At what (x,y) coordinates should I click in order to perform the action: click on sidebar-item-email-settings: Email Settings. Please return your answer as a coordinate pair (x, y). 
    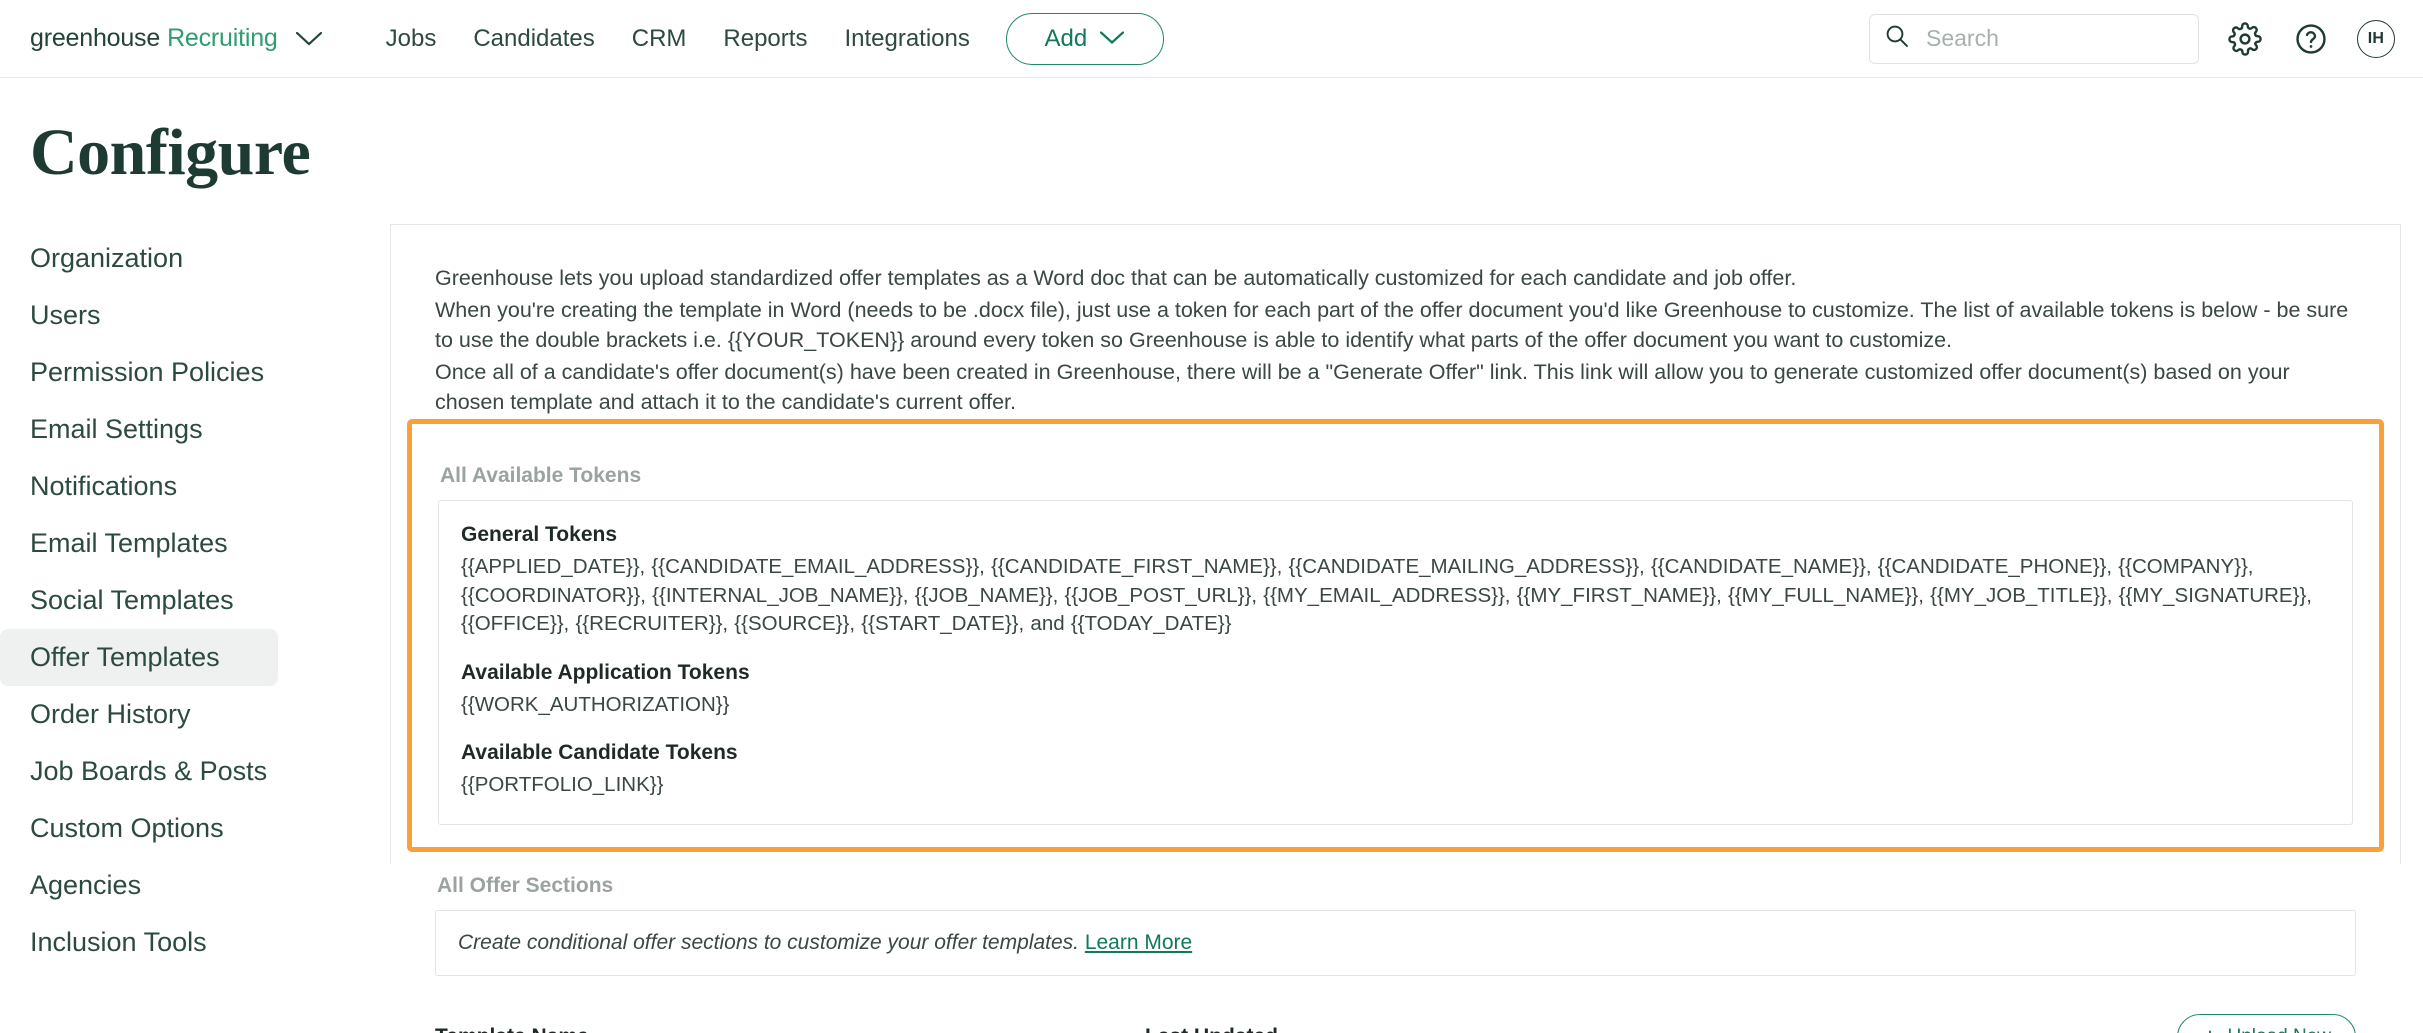
    Looking at the image, I should click on (139, 429).